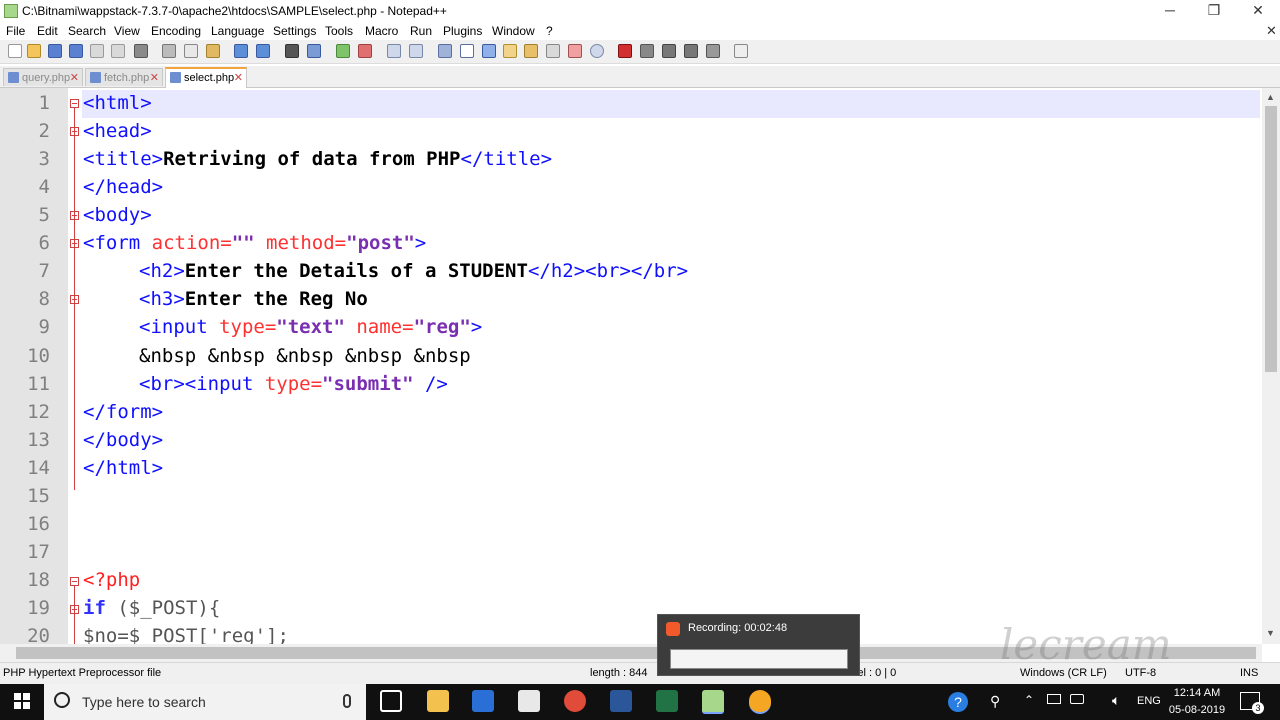 The height and width of the screenshot is (720, 1280). I want to click on save-icon, so click(55, 51).